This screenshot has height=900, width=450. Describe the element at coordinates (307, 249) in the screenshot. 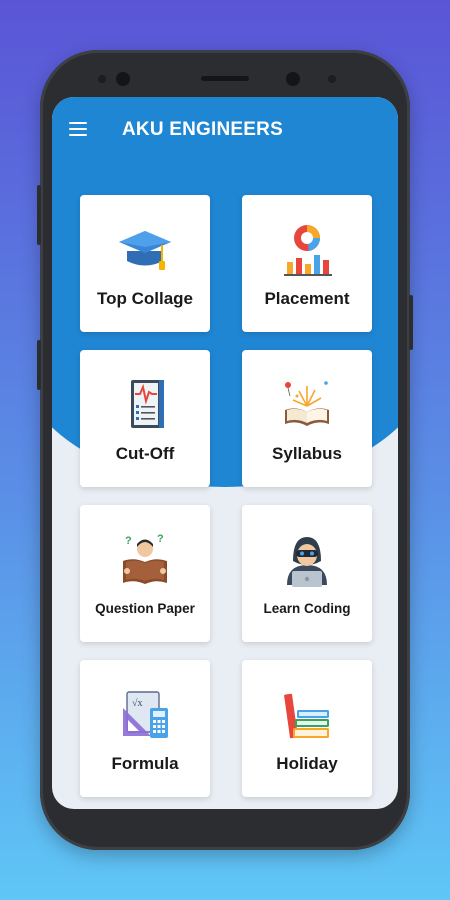

I see `chart-icon` at that location.